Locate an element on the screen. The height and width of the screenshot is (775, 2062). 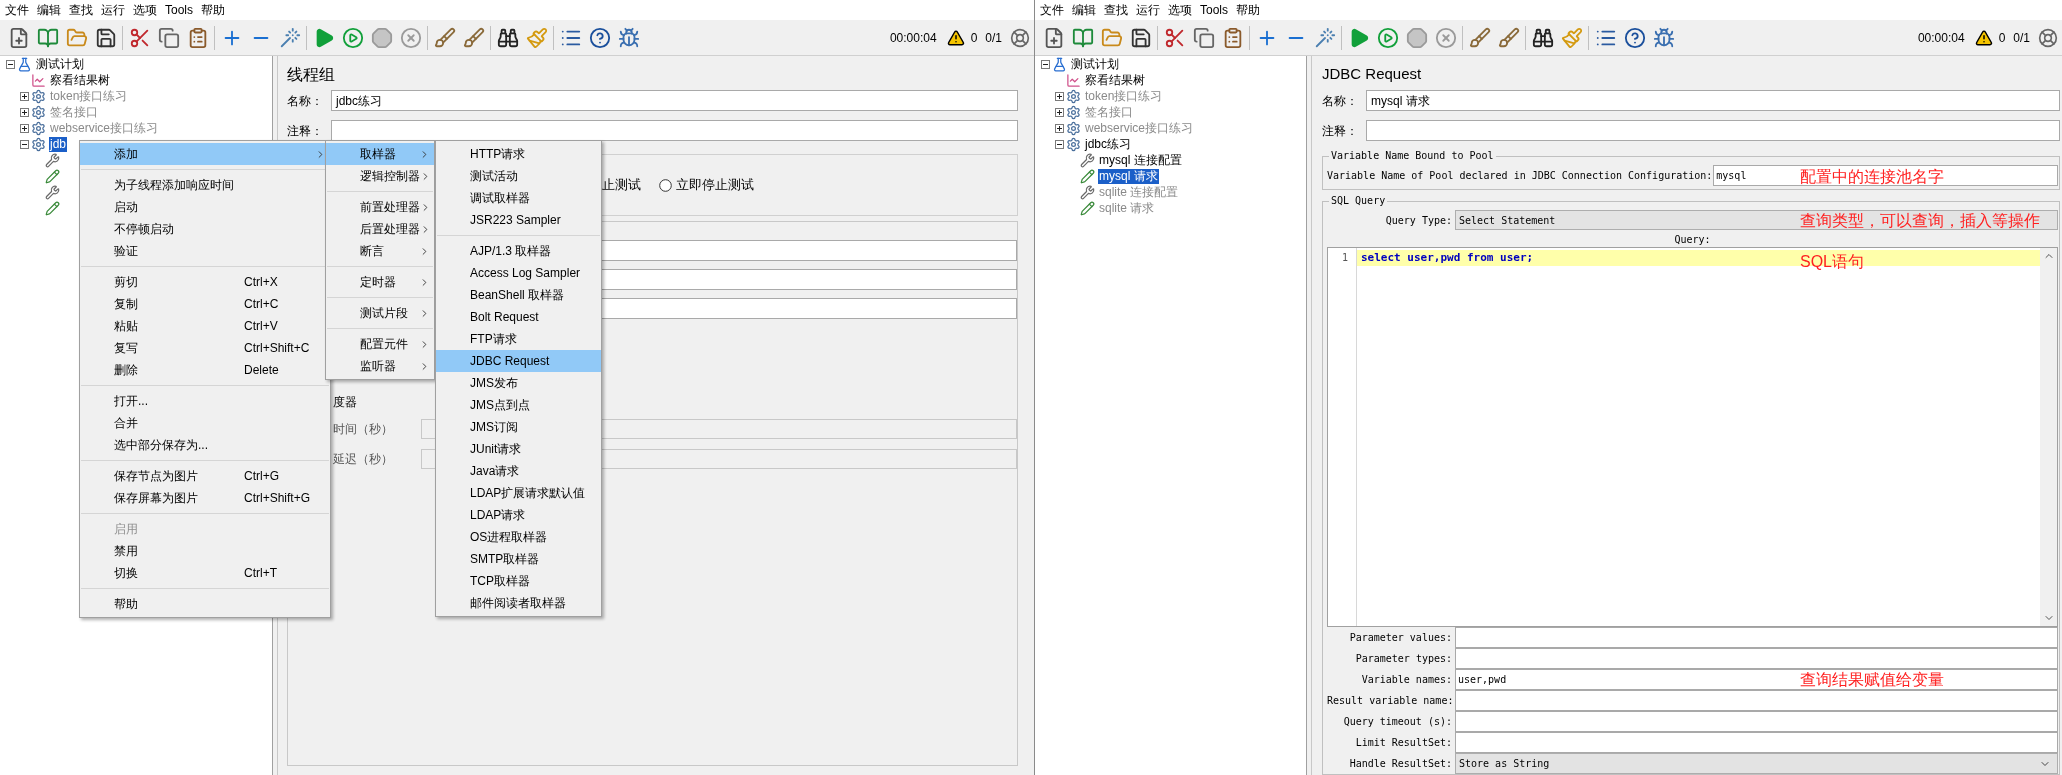
menu-item: JUnit请求 is located at coordinates (518, 449).